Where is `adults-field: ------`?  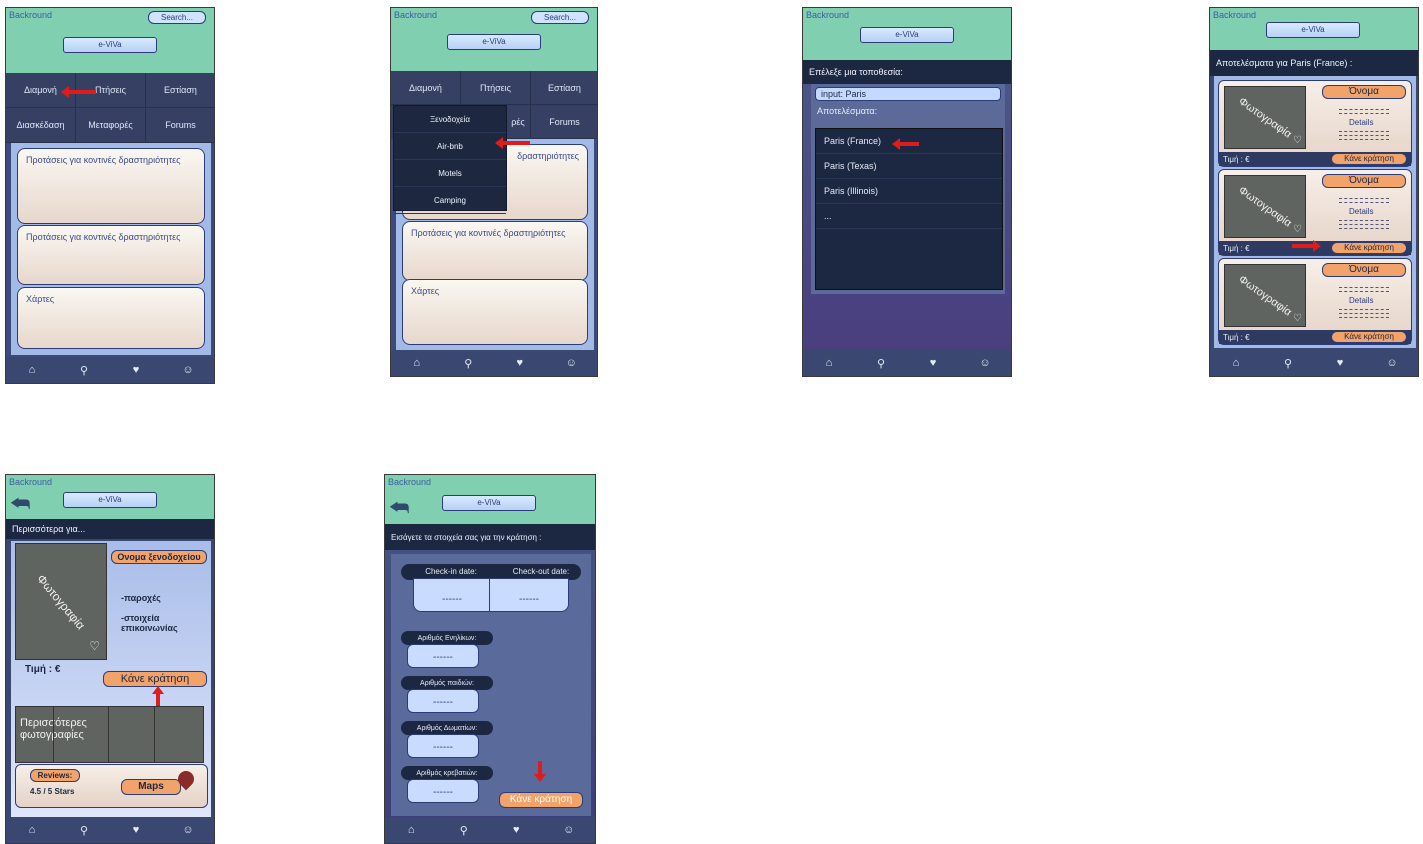 adults-field: ------ is located at coordinates (443, 656).